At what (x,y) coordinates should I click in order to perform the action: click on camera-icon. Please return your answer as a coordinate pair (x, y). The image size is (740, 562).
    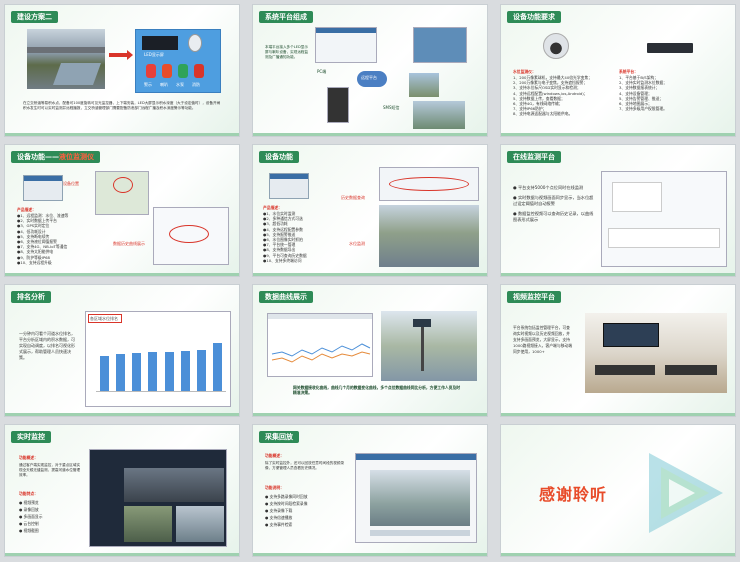
    Looking at the image, I should click on (556, 46).